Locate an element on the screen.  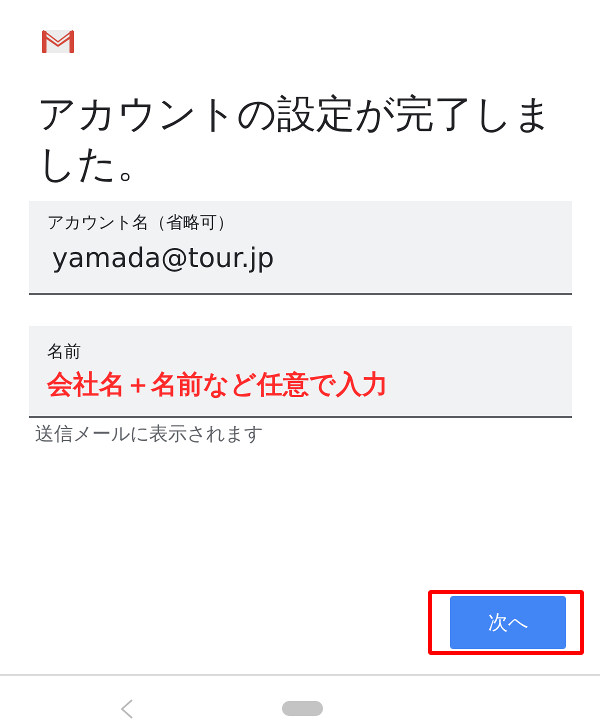
home-pill-icon is located at coordinates (302, 708).